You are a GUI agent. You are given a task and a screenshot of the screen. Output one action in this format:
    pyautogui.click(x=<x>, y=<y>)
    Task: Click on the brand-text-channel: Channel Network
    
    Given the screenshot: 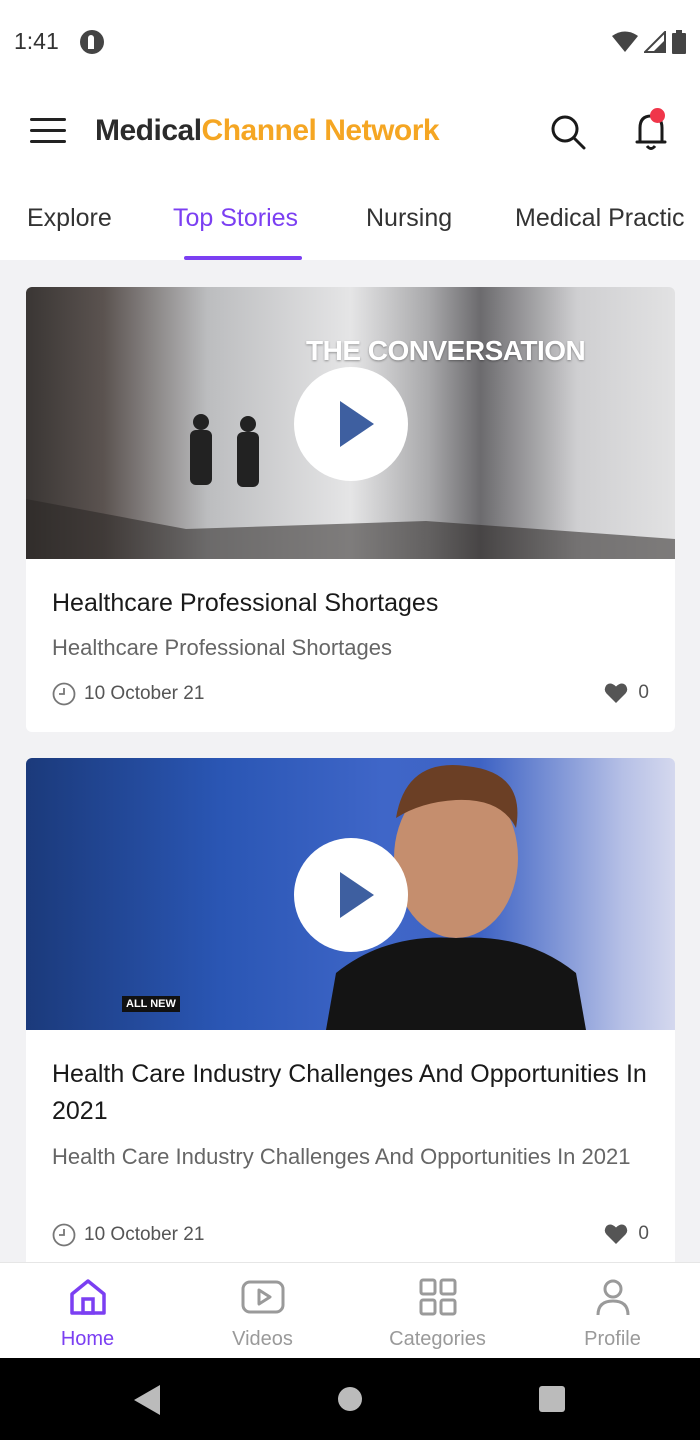 What is the action you would take?
    pyautogui.click(x=320, y=130)
    